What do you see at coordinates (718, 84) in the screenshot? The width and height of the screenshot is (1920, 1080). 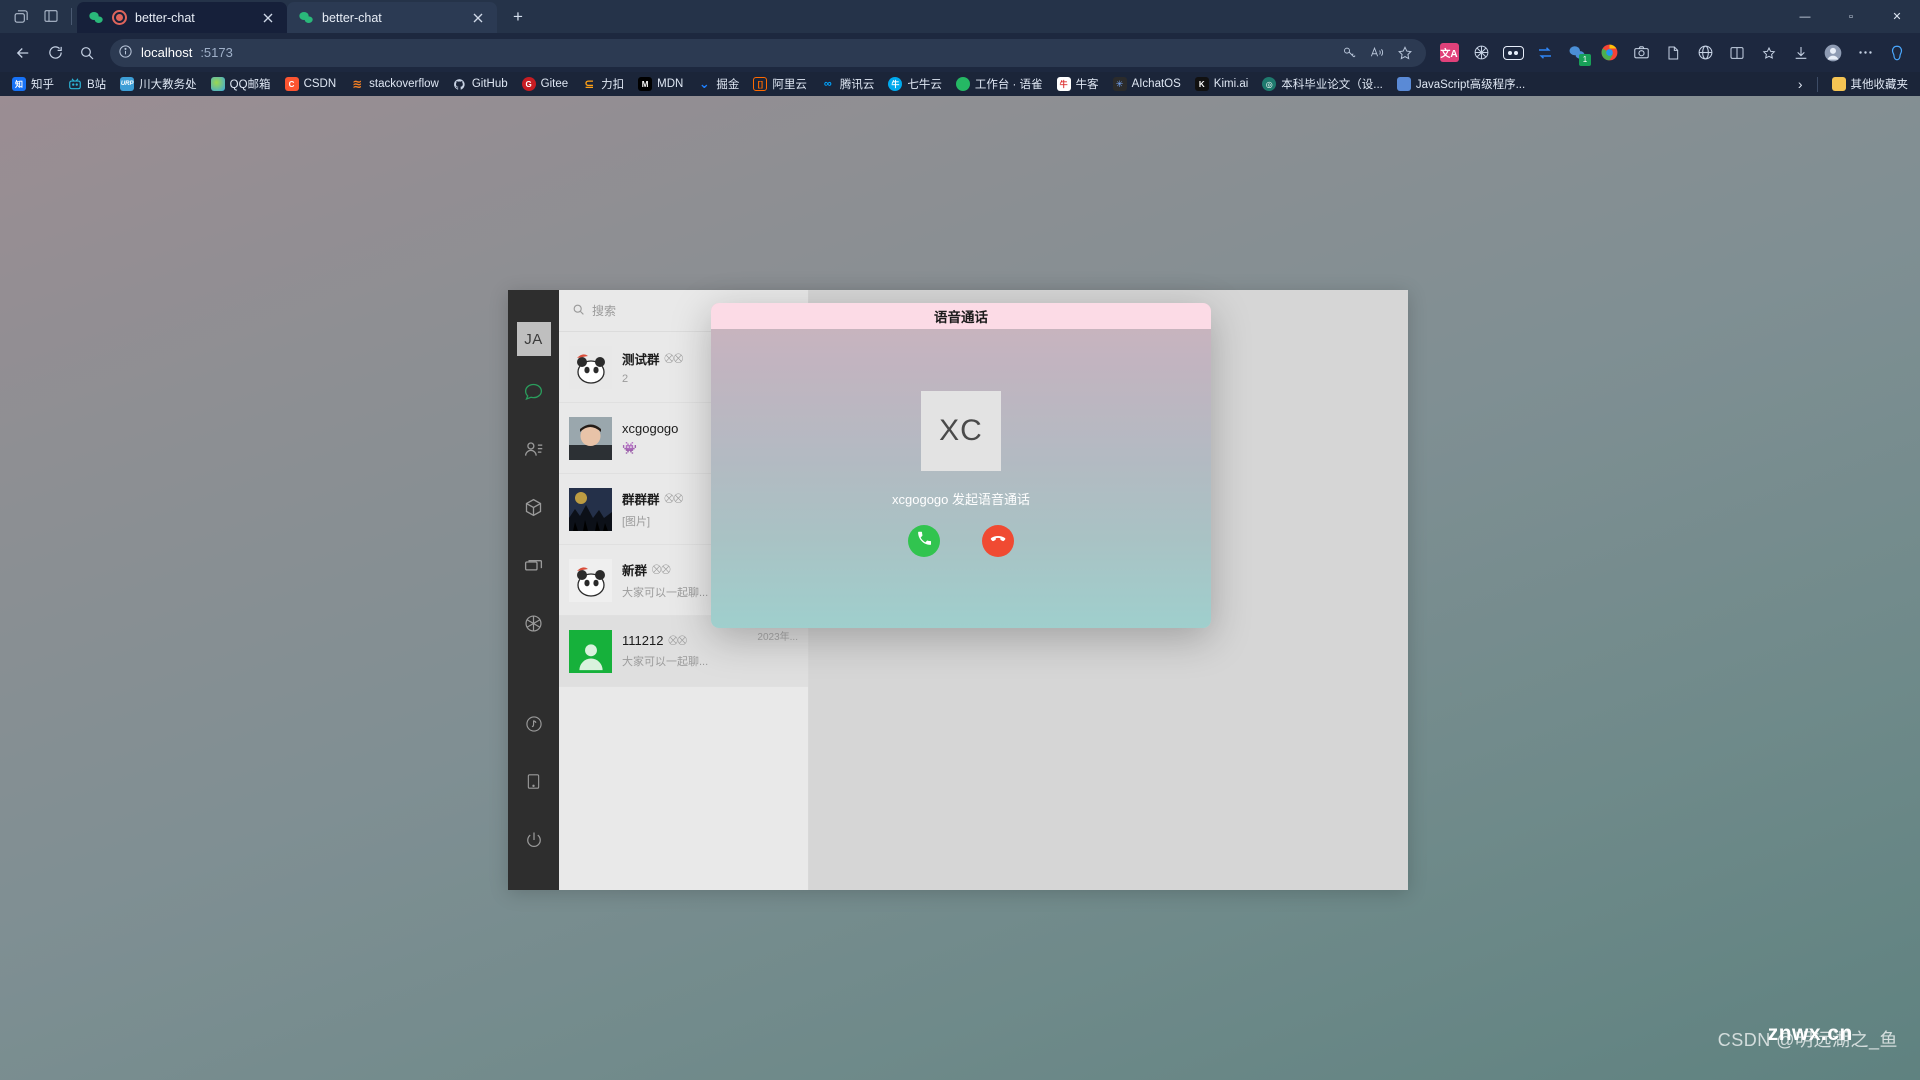 I see `bookmark-item: ⌄ 掘金` at bounding box center [718, 84].